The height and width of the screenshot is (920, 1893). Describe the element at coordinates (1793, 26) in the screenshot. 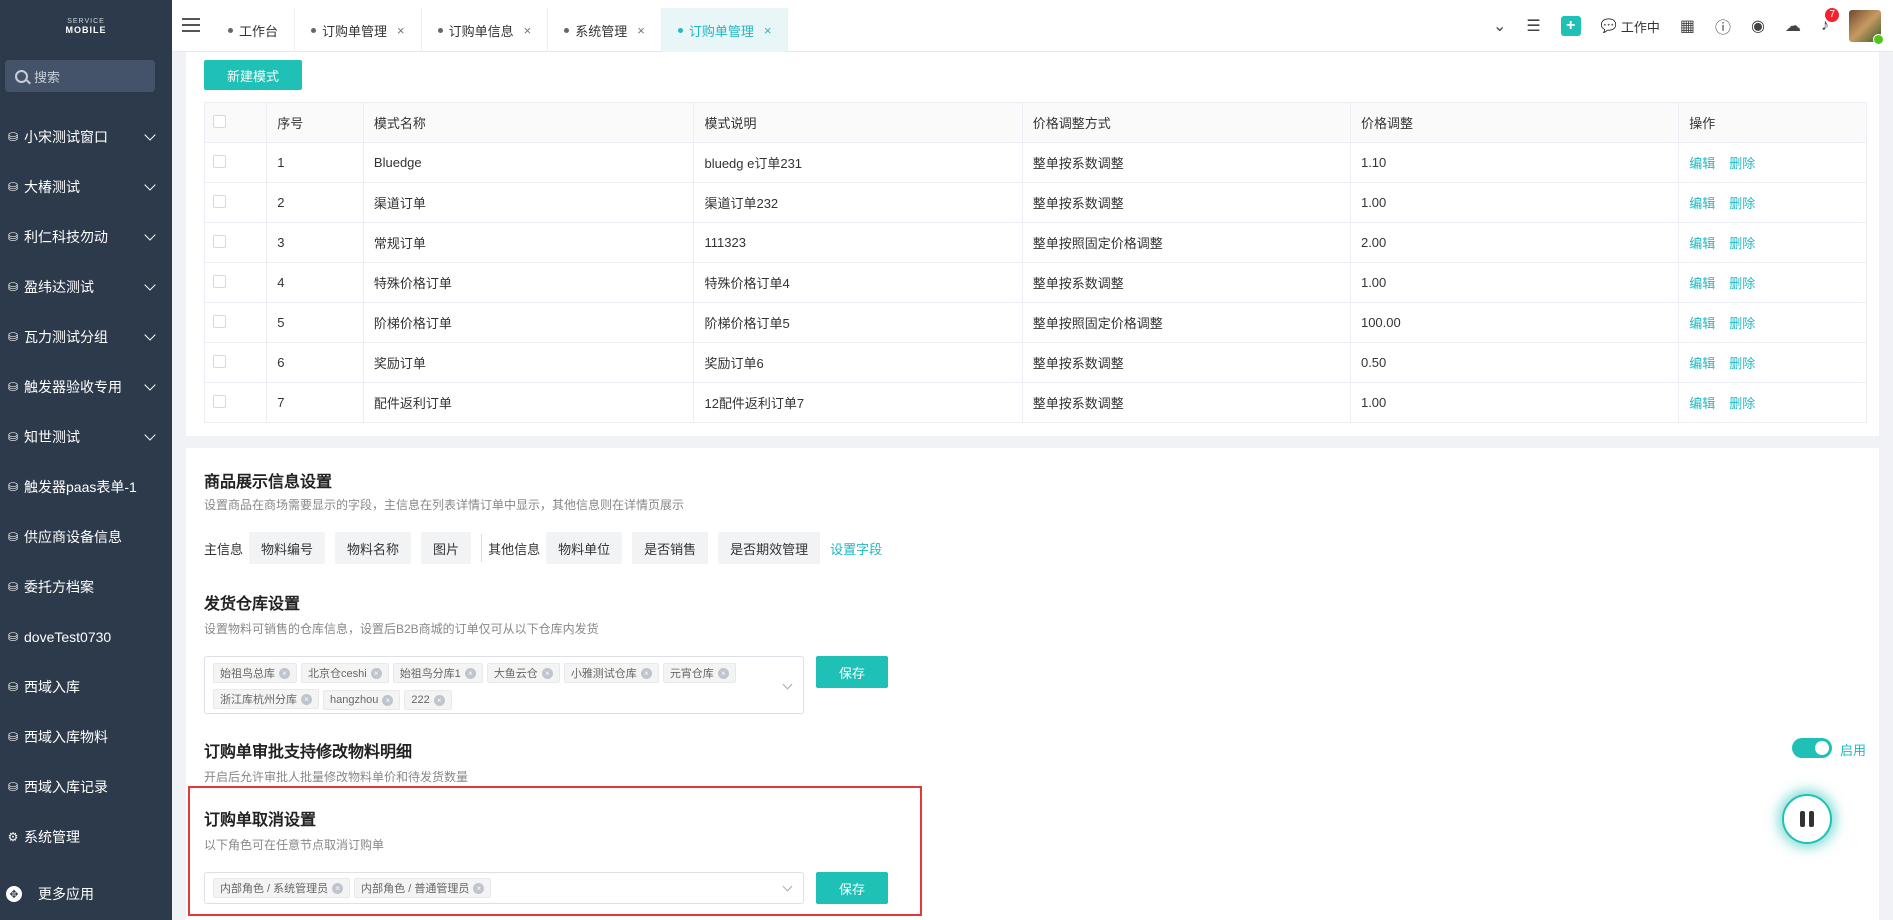

I see `cloud-upload-icon: ☁` at that location.